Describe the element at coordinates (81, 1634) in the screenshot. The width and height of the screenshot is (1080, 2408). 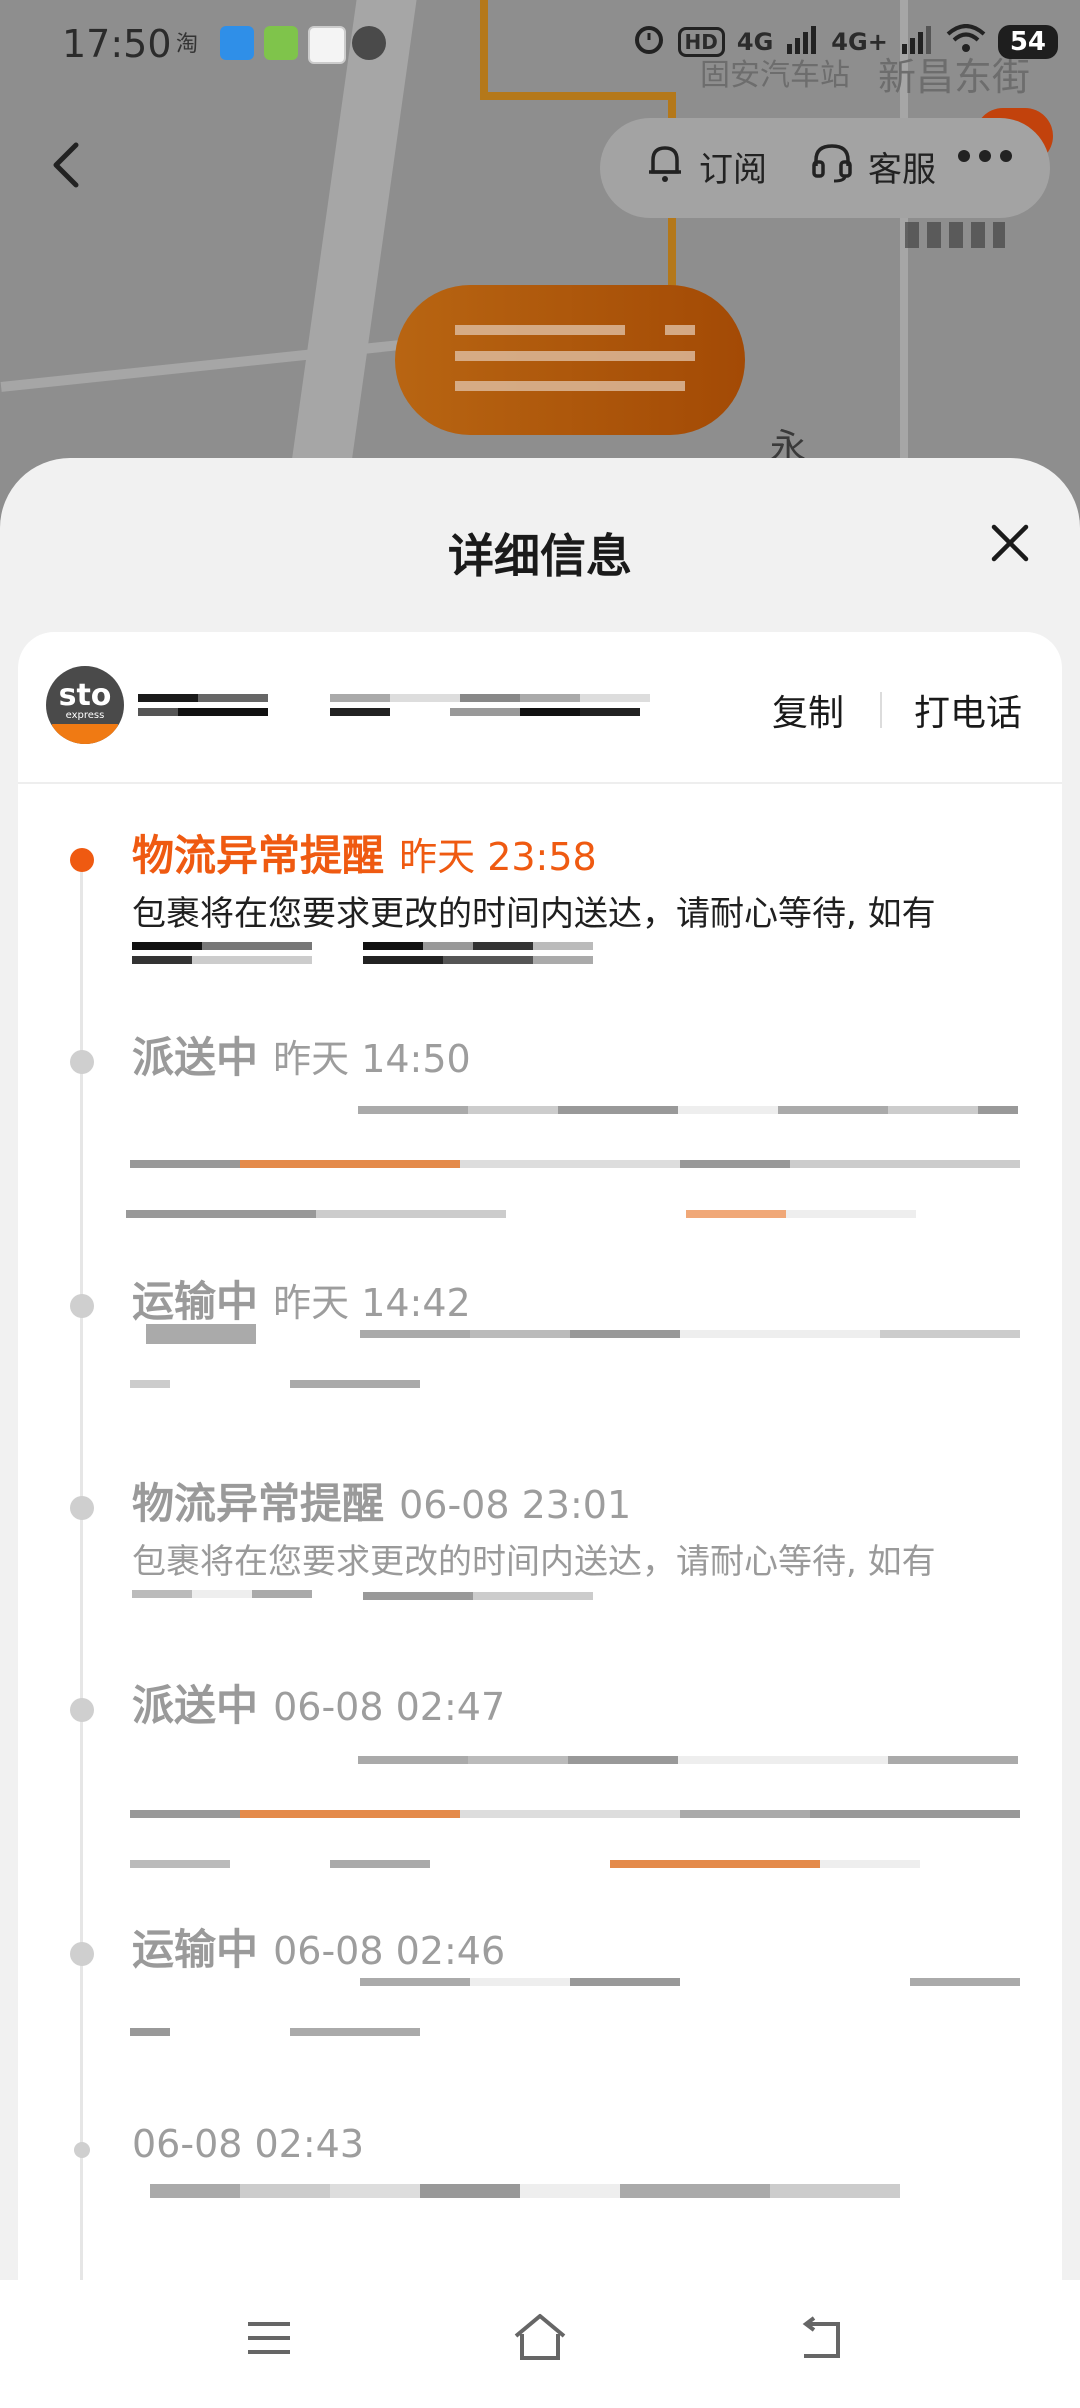
I see `timeline-line` at that location.